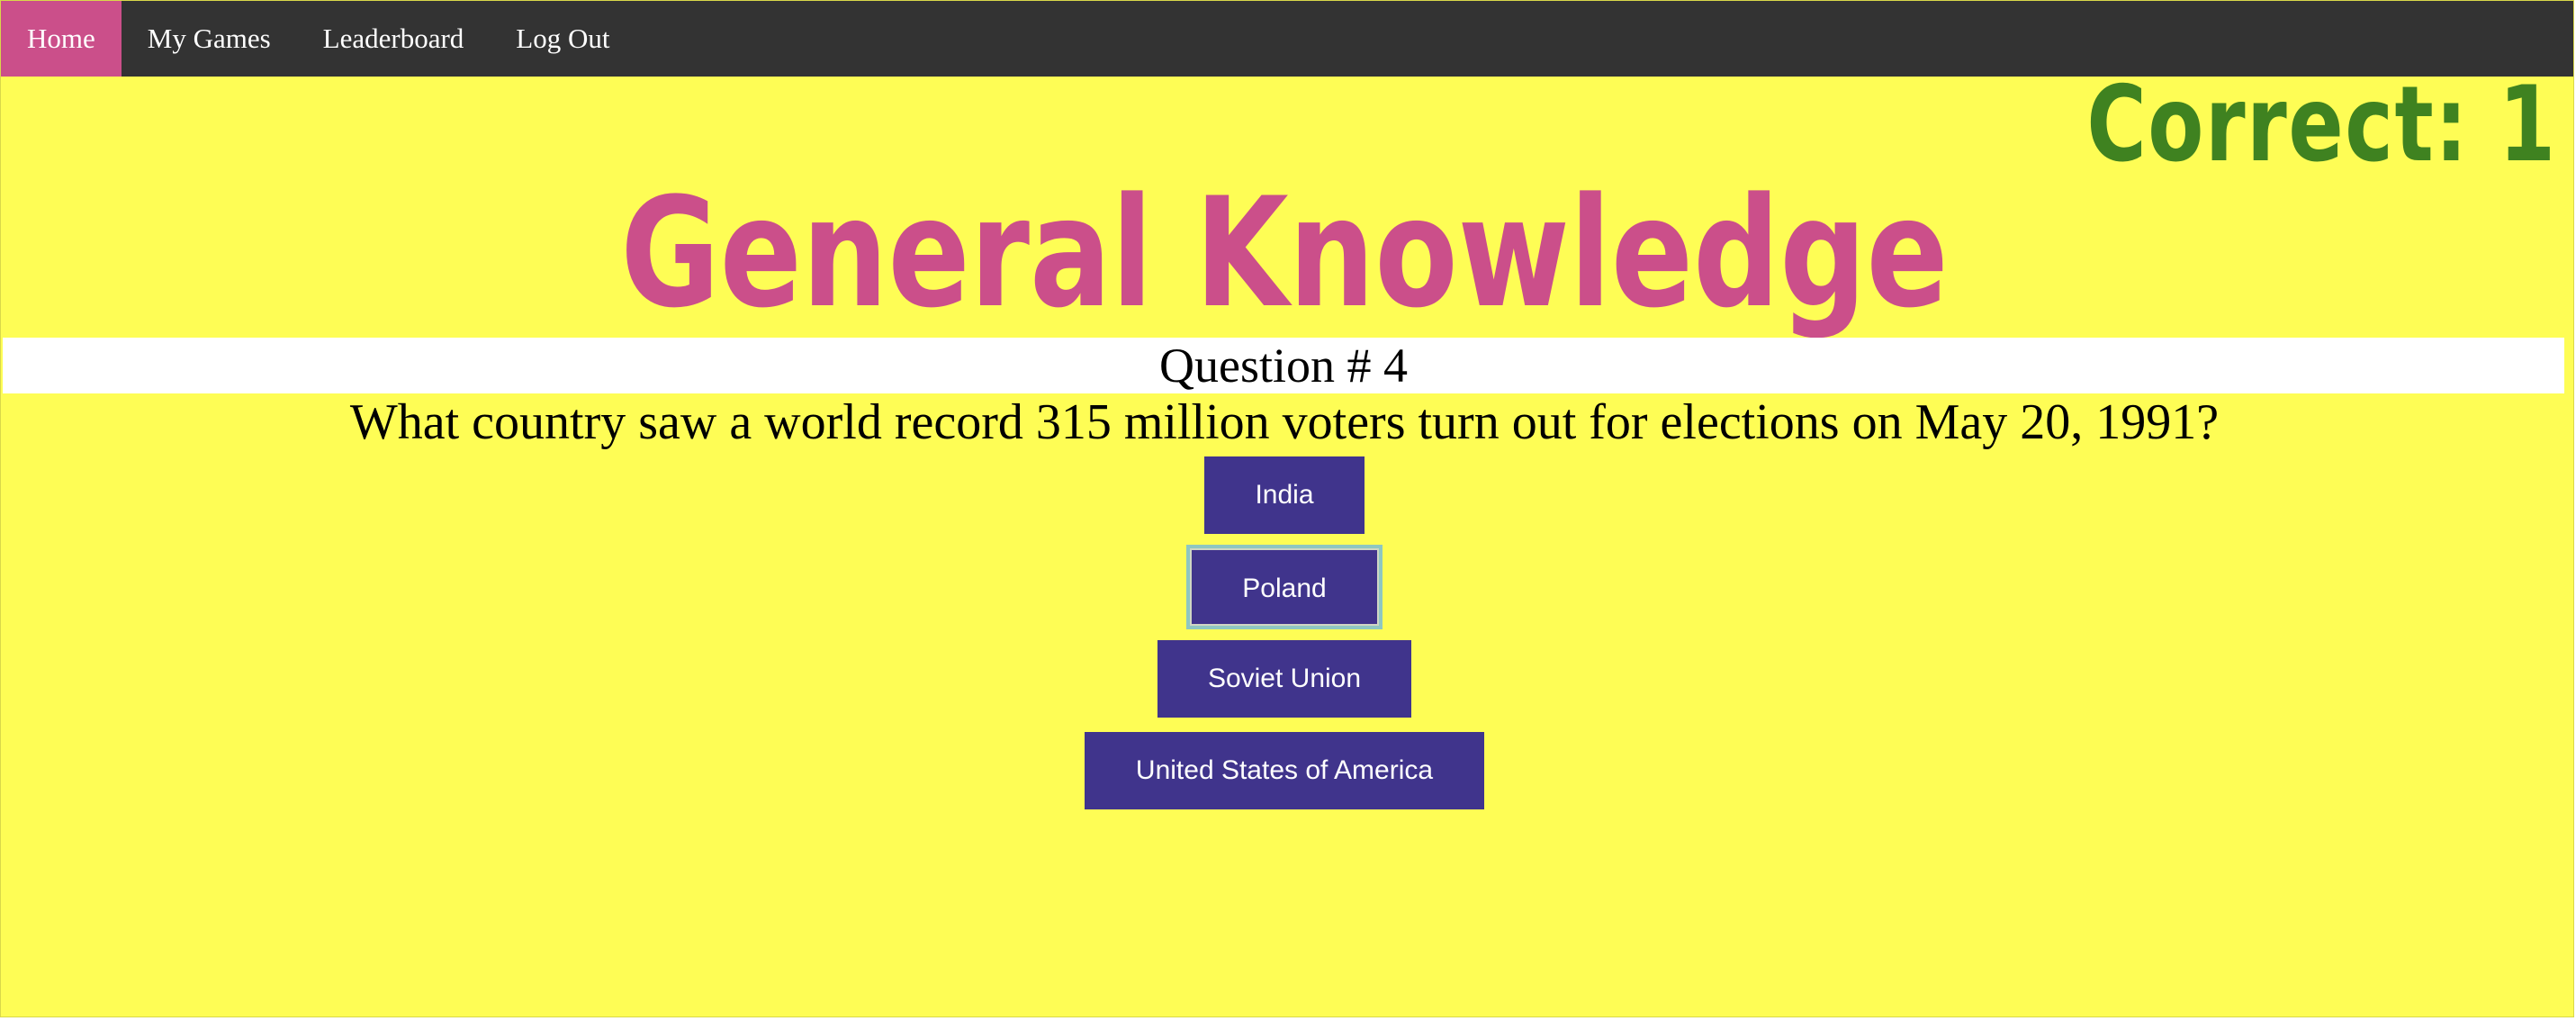  I want to click on answer-button-india: India, so click(1284, 495).